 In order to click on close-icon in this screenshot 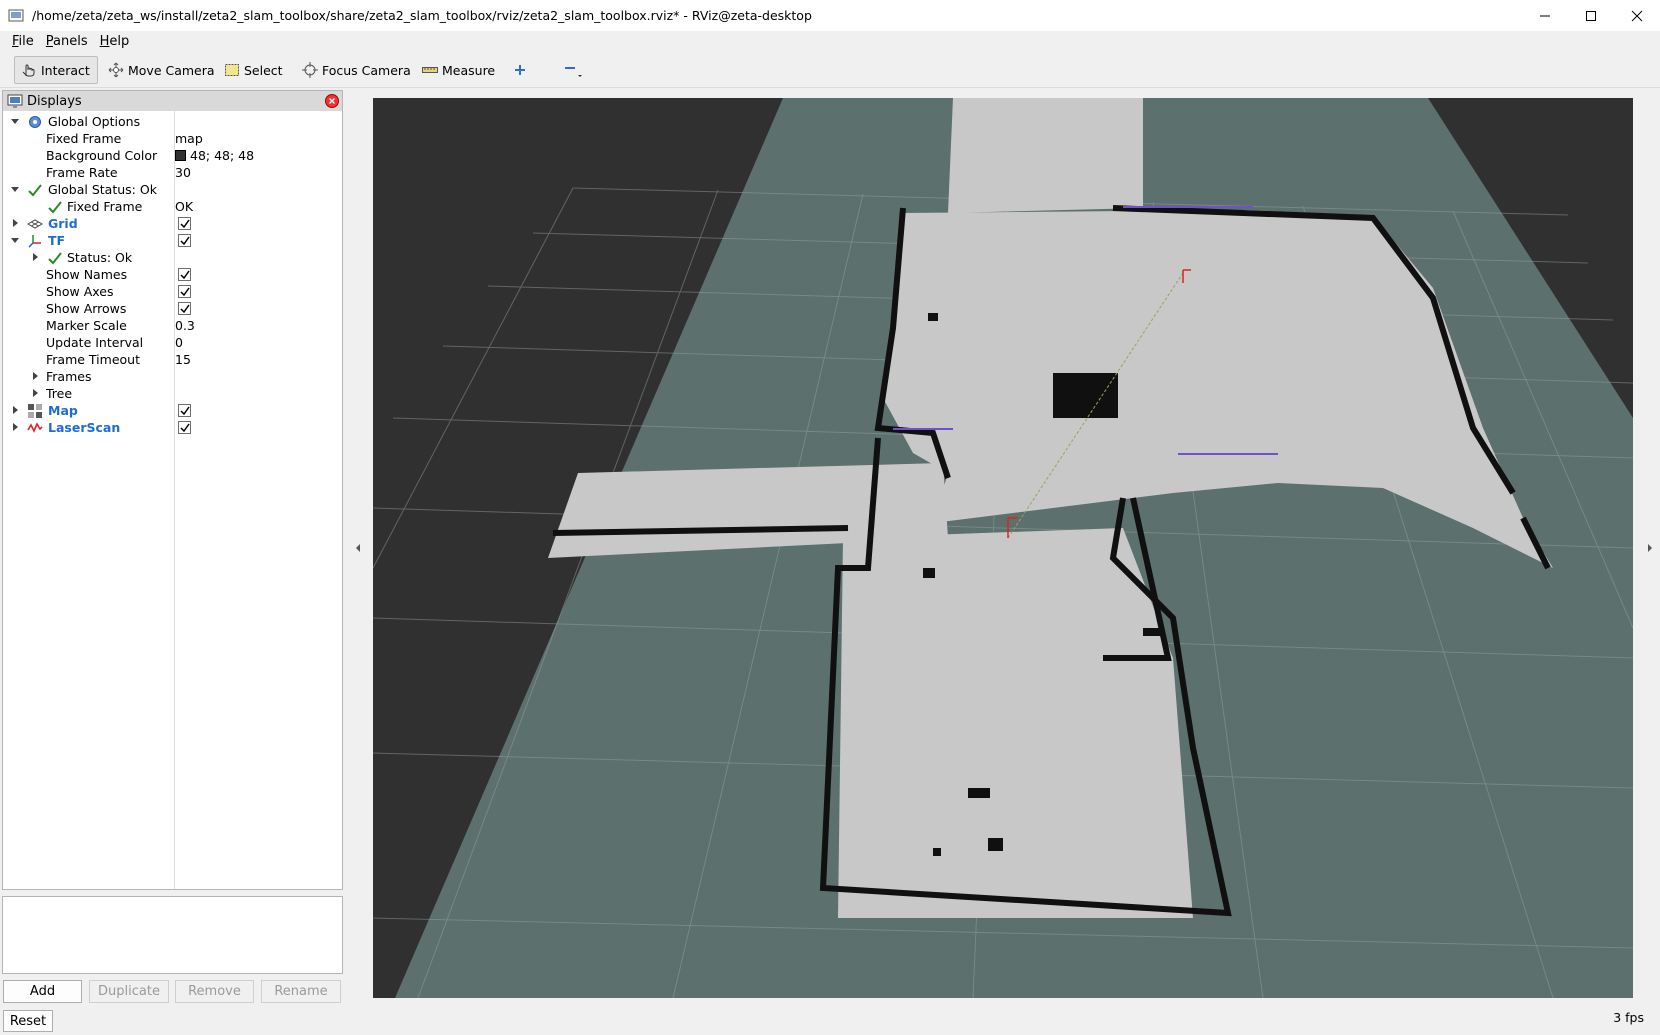, I will do `click(1637, 15)`.